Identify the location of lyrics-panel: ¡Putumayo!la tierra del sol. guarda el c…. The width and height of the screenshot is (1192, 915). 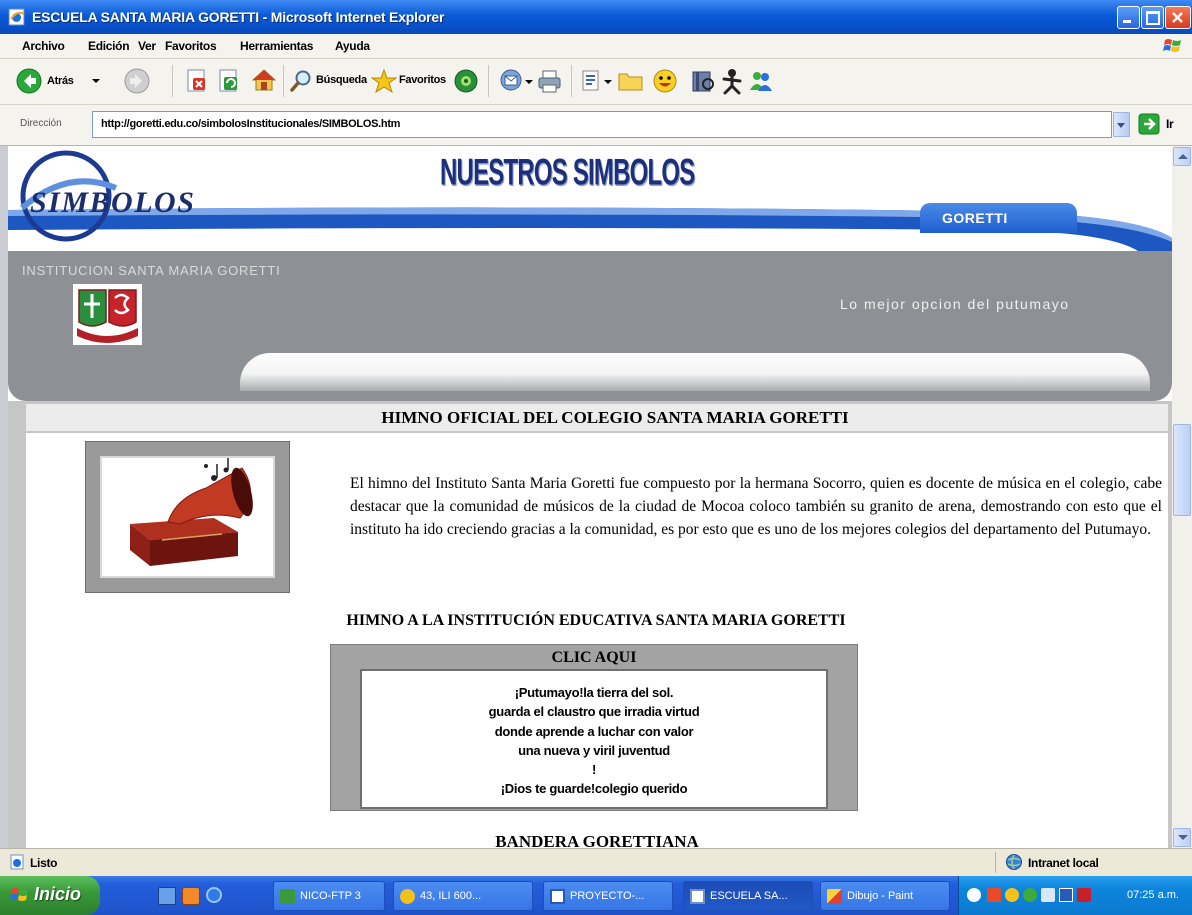
(594, 739).